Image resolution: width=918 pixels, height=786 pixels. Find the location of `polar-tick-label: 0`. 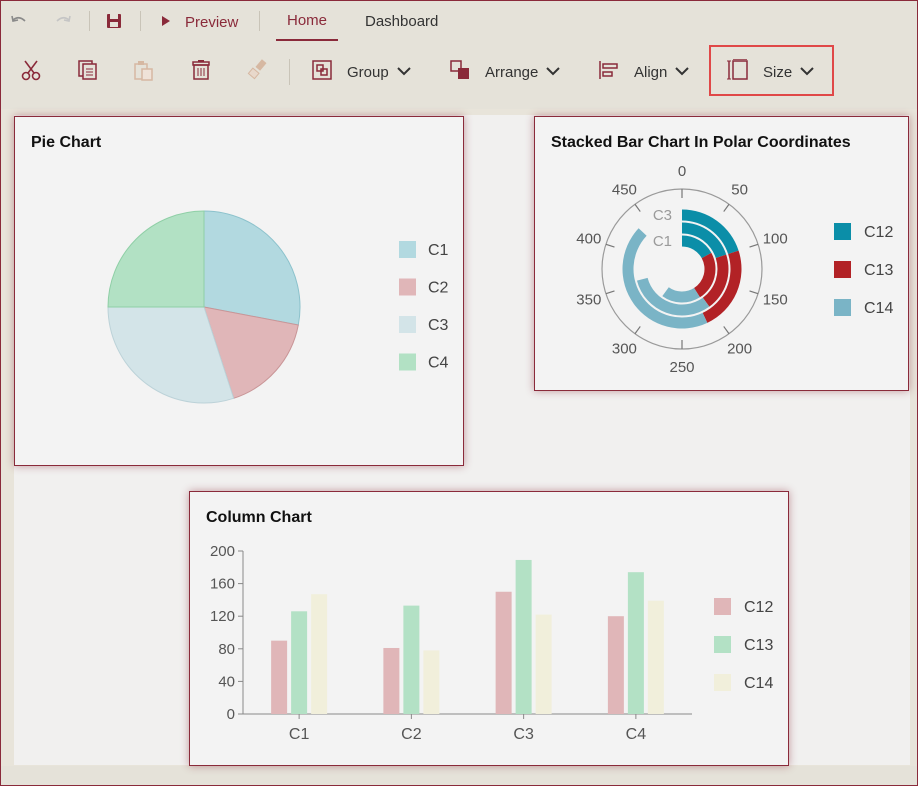

polar-tick-label: 0 is located at coordinates (682, 171).